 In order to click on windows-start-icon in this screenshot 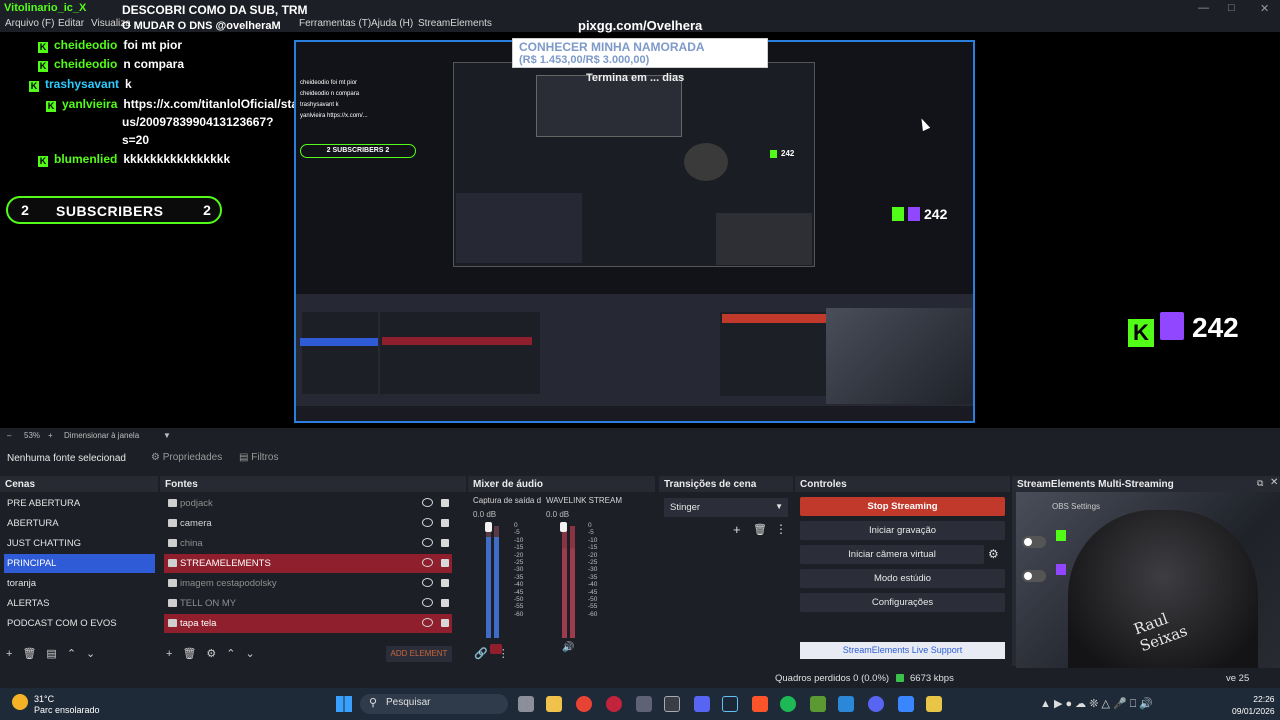, I will do `click(344, 704)`.